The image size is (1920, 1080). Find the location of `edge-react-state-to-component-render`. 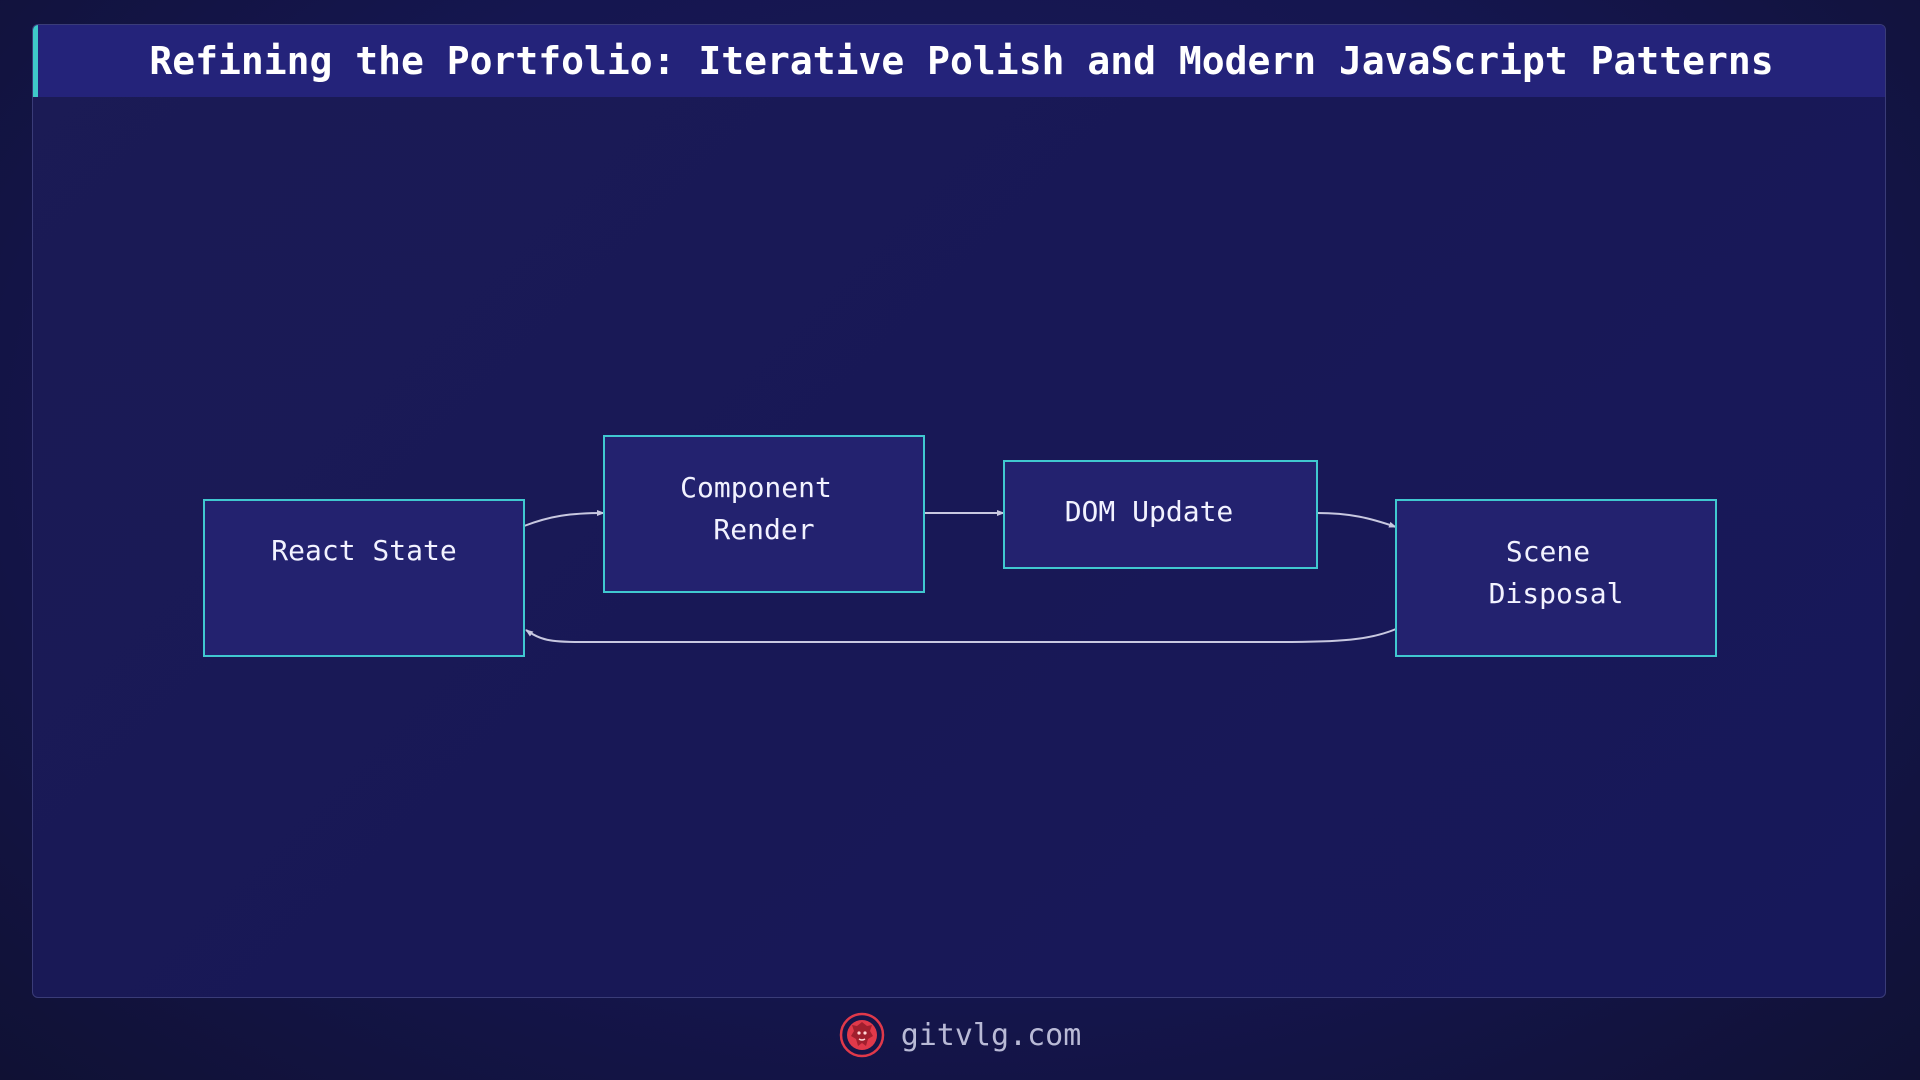

edge-react-state-to-component-render is located at coordinates (564, 518).